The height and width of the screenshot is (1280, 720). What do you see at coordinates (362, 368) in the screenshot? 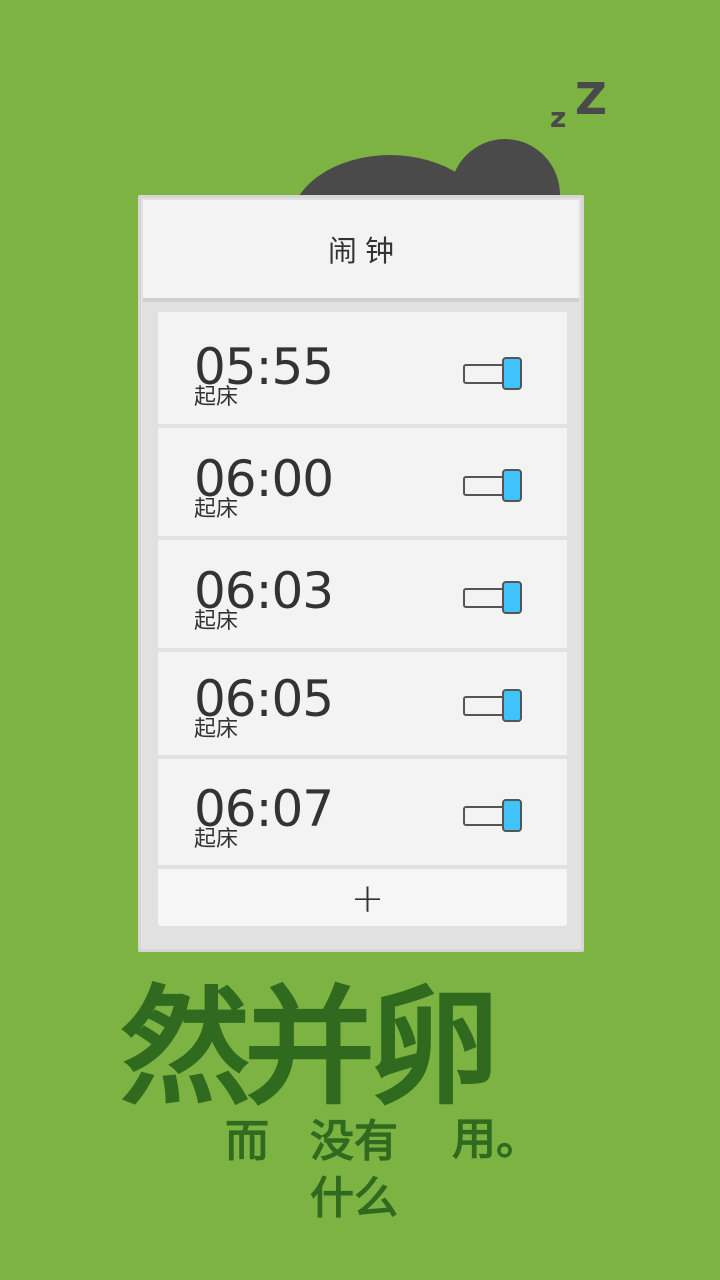
I see `alarm-row: 05:55 起床` at bounding box center [362, 368].